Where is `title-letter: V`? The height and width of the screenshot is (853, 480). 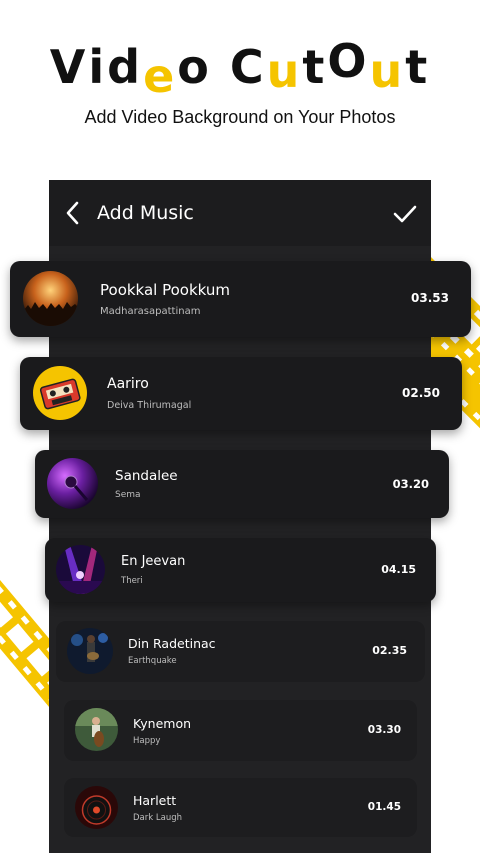
title-letter: V is located at coordinates (69, 67).